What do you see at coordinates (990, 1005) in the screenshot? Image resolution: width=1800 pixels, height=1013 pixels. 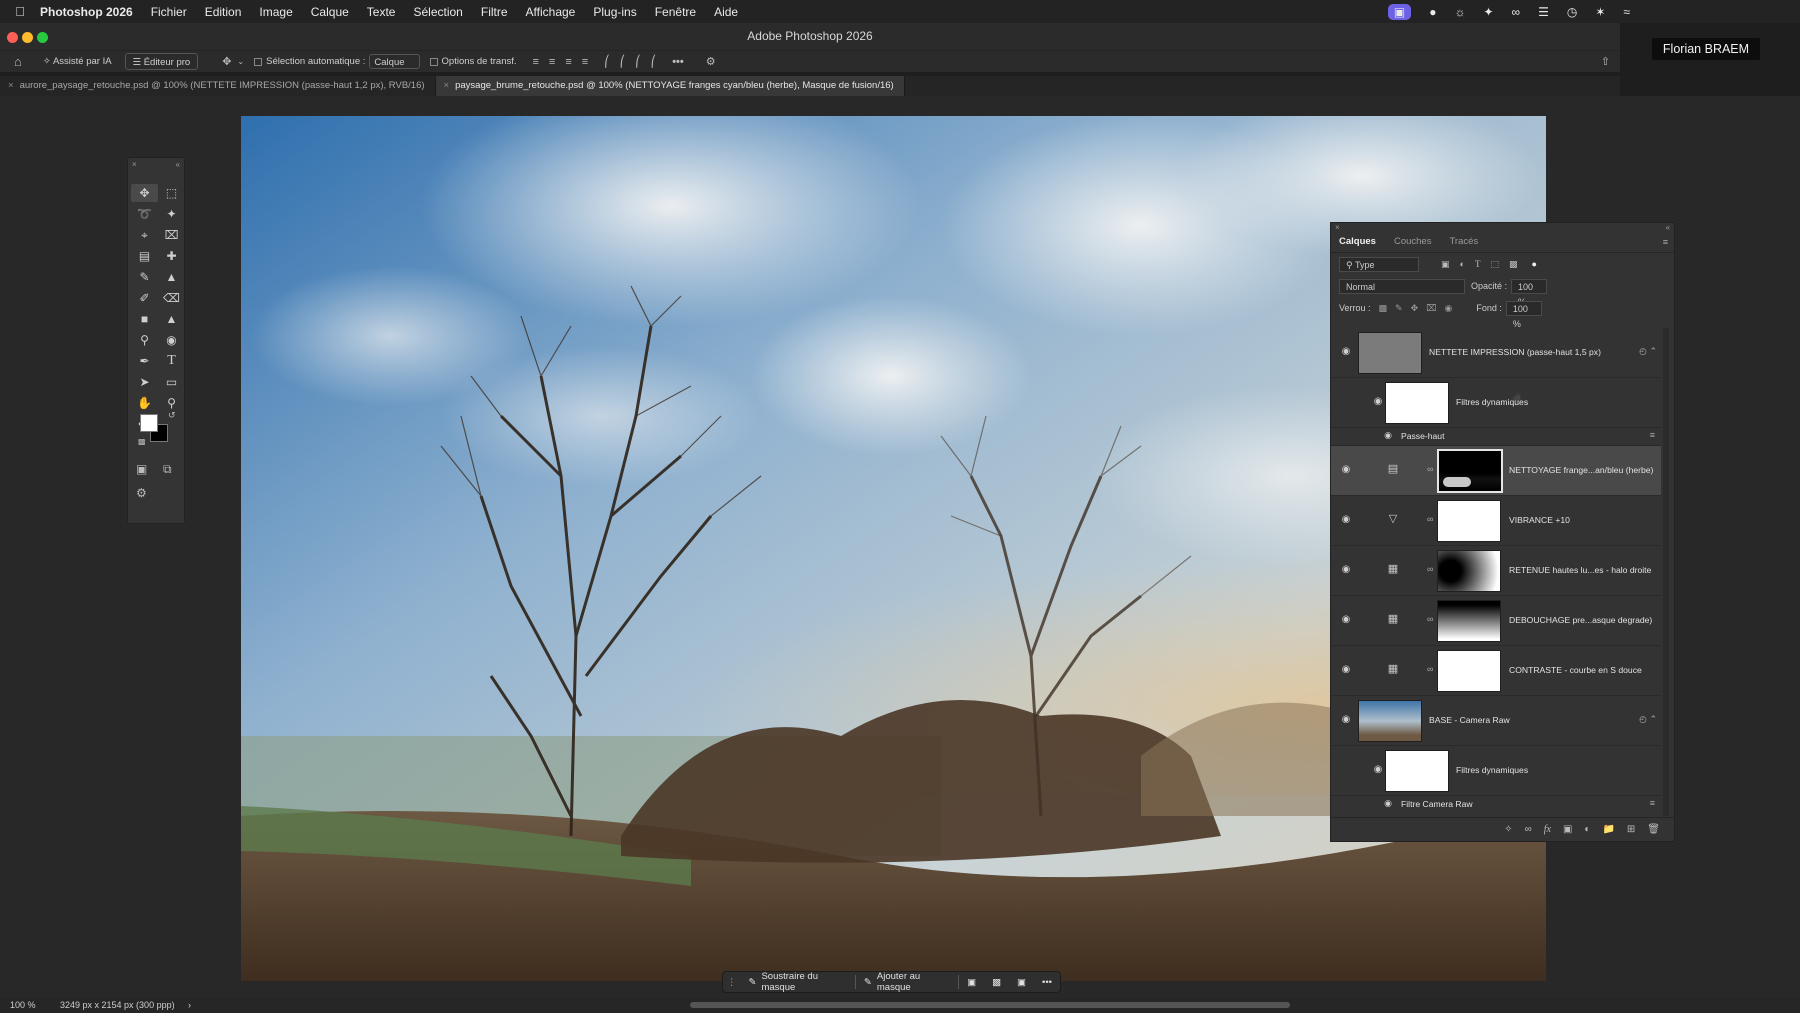 I see `horizontal-scrollbar` at bounding box center [990, 1005].